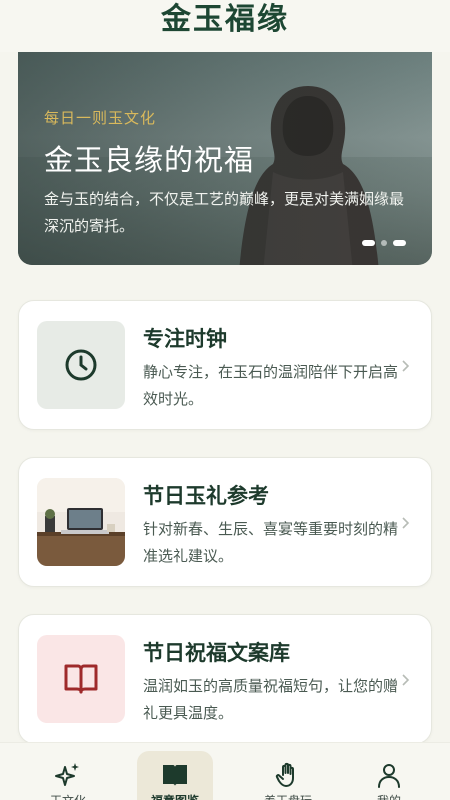 This screenshot has height=800, width=450. I want to click on tab-jade-culture: 玉文化, so click(68, 771).